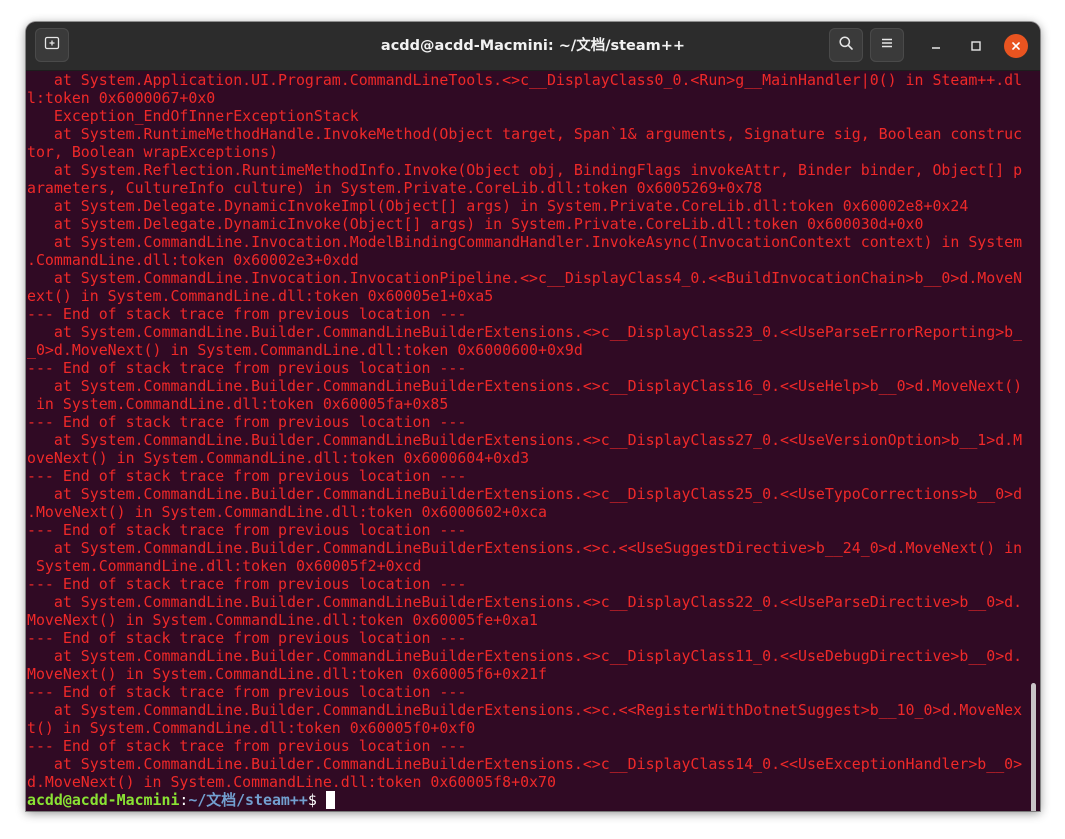  I want to click on scrollbar-thumb, so click(1033, 747).